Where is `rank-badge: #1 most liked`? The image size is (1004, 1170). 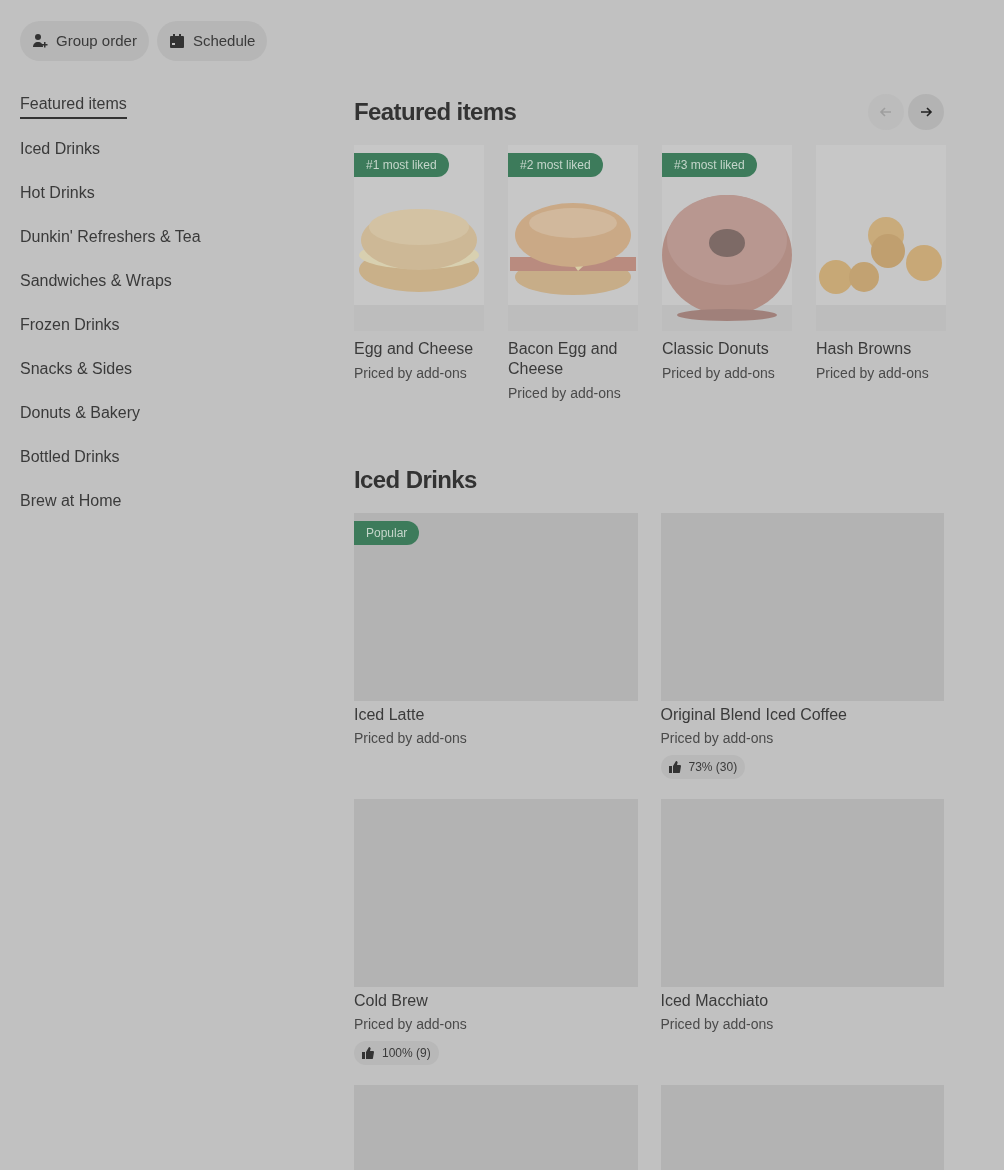
rank-badge: #1 most liked is located at coordinates (401, 165).